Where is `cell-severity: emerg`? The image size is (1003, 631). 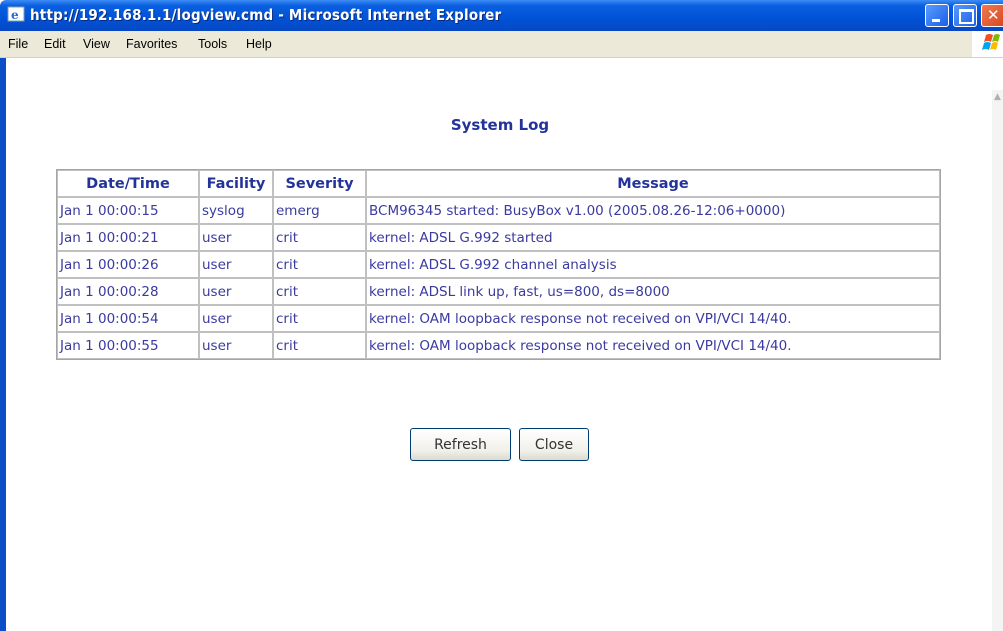
cell-severity: emerg is located at coordinates (319, 210).